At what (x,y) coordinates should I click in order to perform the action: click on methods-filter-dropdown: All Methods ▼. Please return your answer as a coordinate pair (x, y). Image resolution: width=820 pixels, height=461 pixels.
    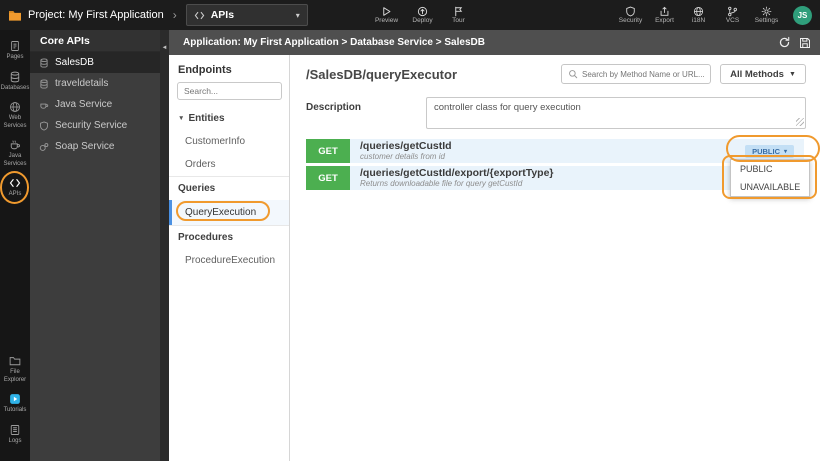
    Looking at the image, I should click on (763, 74).